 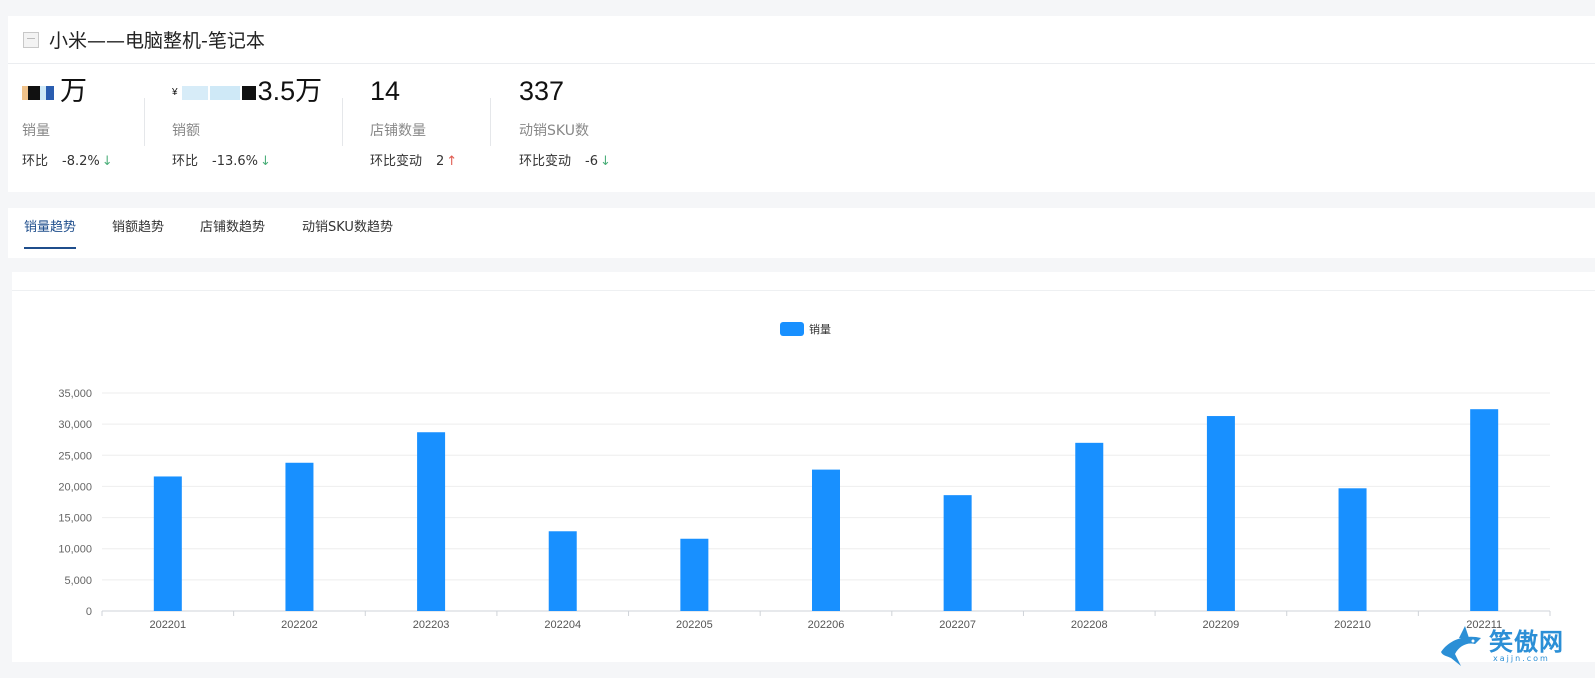 I want to click on metric-value: ¥3.5万, so click(x=247, y=91).